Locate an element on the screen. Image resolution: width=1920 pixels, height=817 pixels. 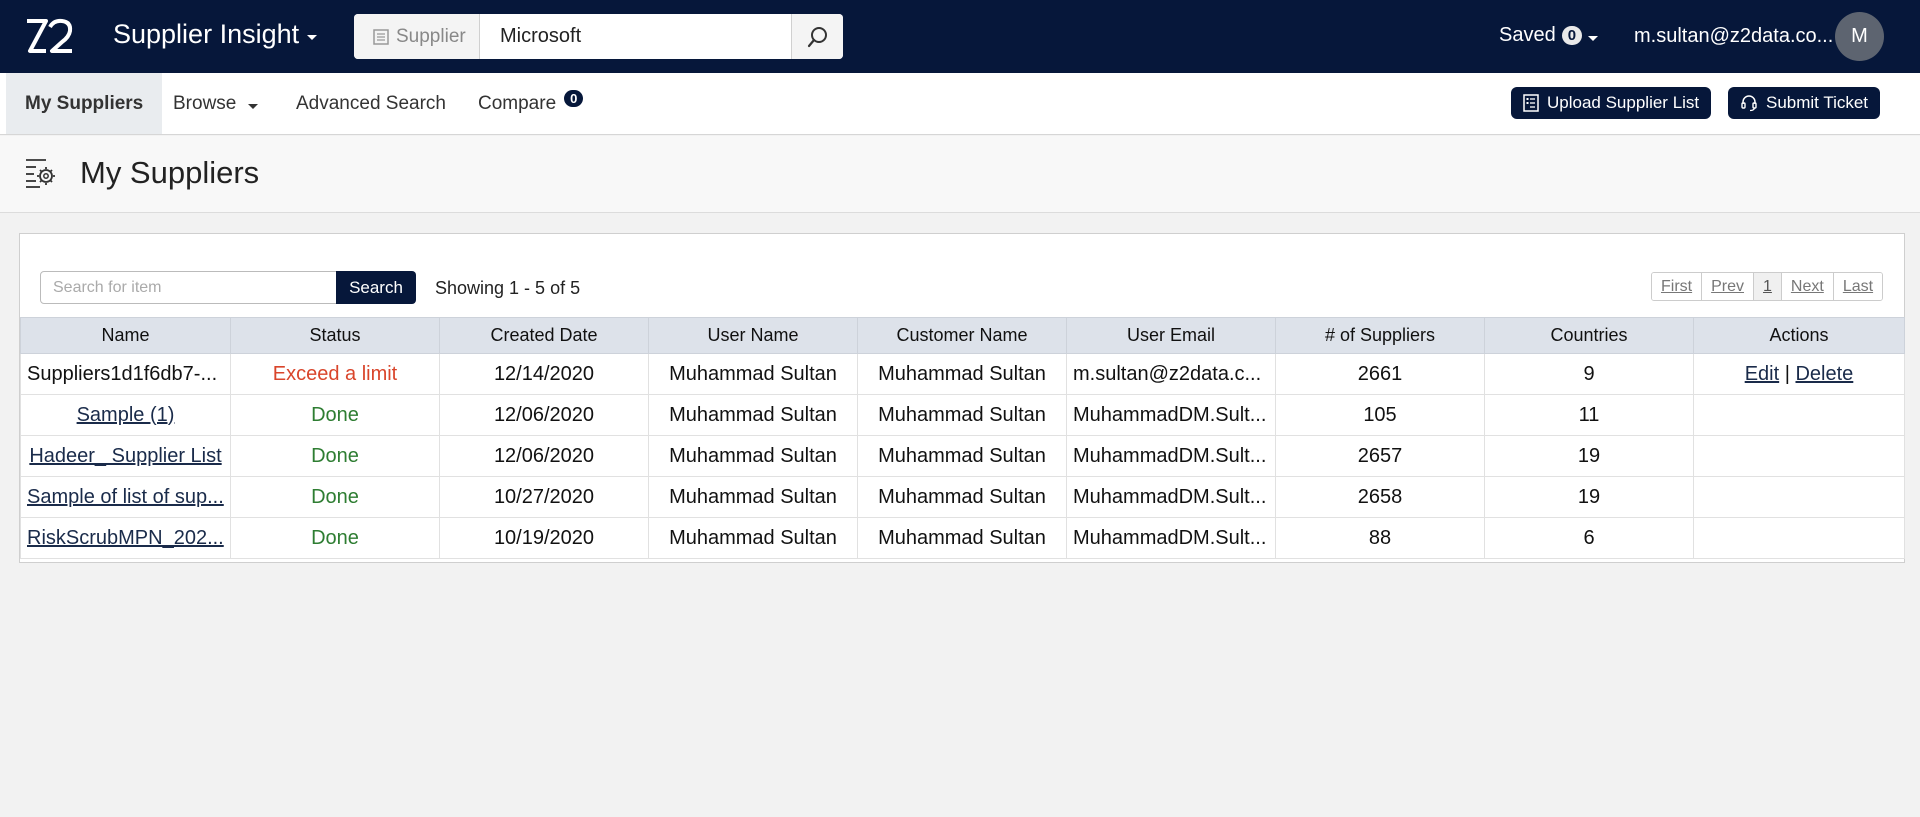
upload-supplier-list-button: Upload Supplier List is located at coordinates (1611, 103).